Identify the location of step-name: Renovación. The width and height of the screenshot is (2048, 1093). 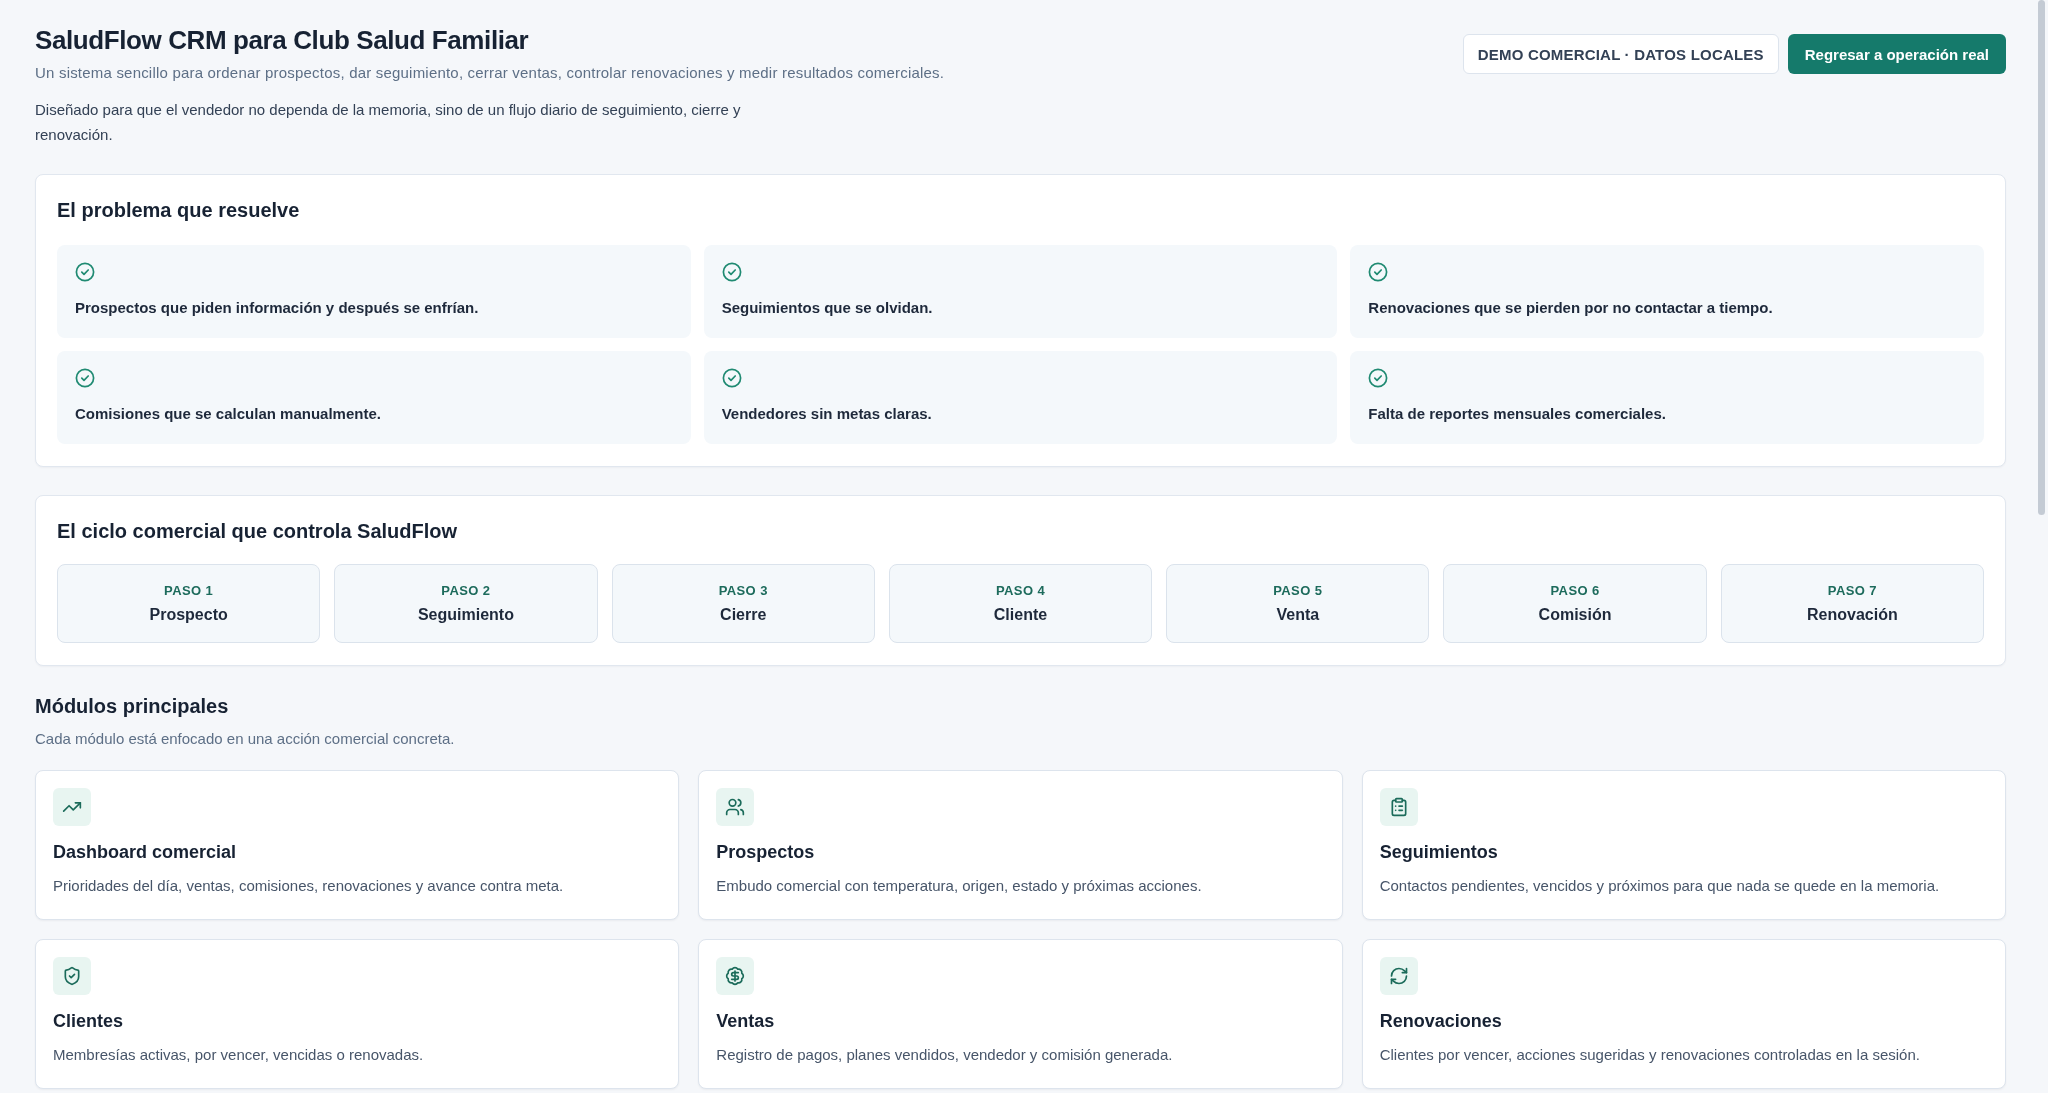
(1852, 615).